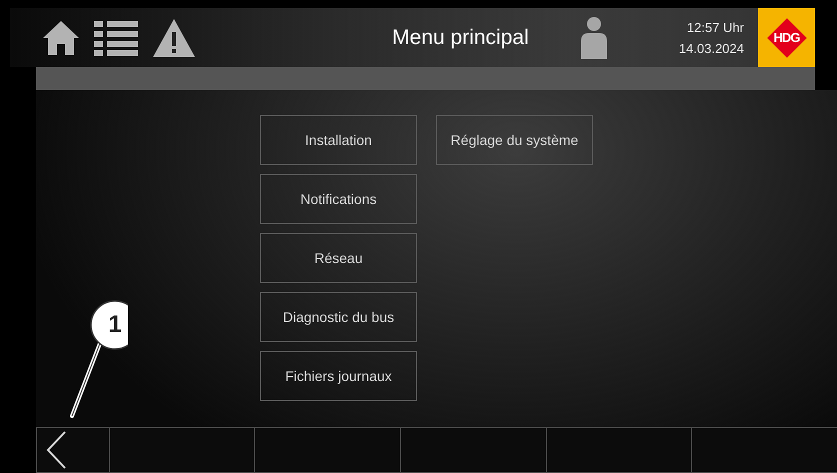  Describe the element at coordinates (593, 37) in the screenshot. I see `user-icon` at that location.